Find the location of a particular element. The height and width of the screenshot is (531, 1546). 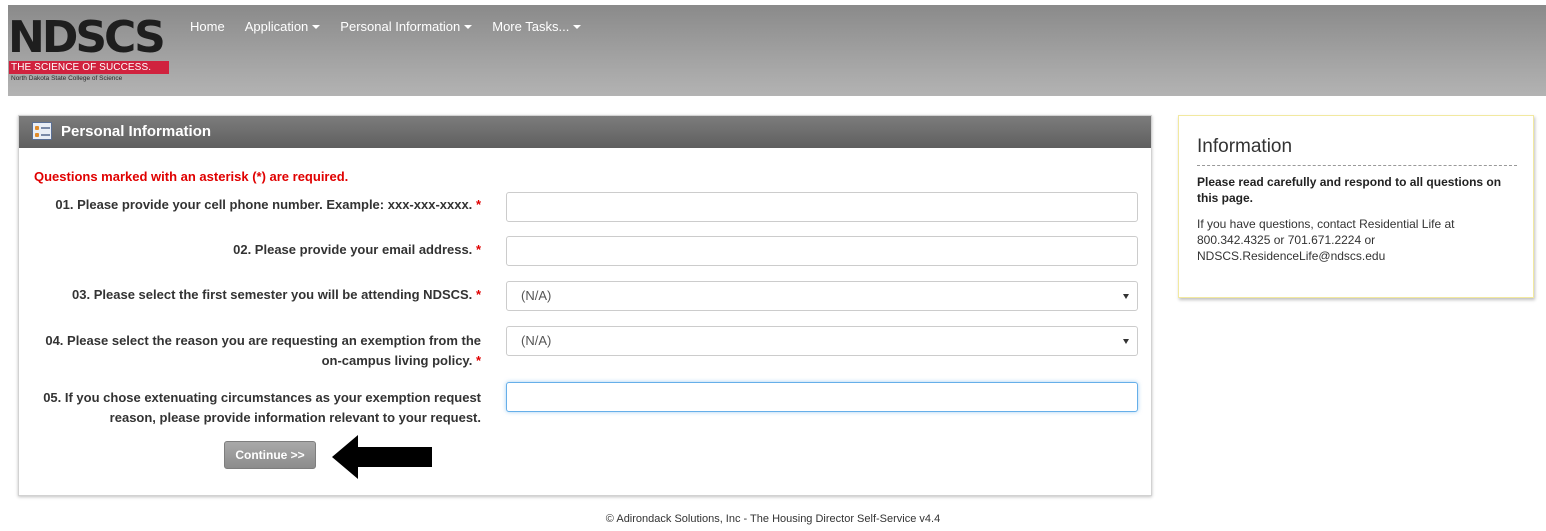

logo-subtitle: North Dakota State College of Science is located at coordinates (67, 78).